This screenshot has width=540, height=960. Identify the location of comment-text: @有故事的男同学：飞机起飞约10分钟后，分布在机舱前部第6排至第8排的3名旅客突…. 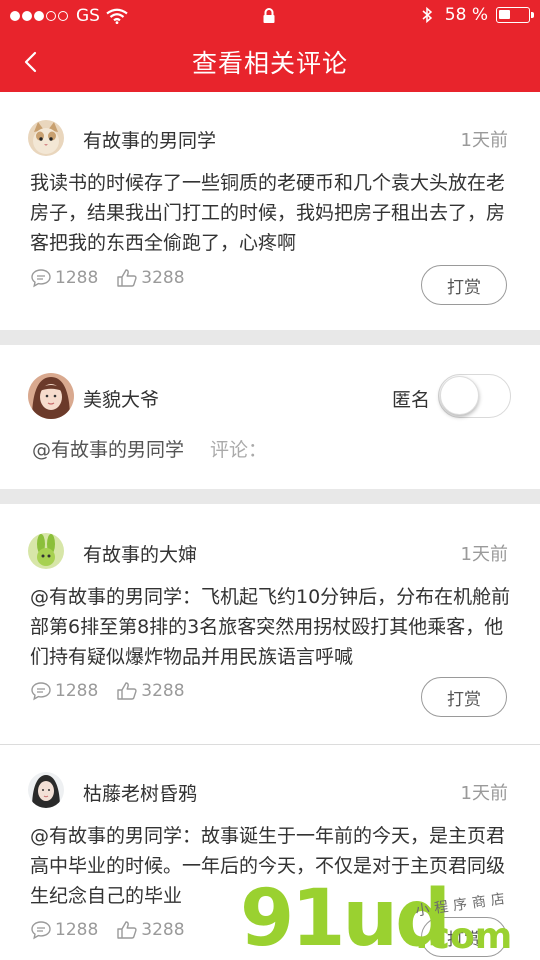
(270, 627).